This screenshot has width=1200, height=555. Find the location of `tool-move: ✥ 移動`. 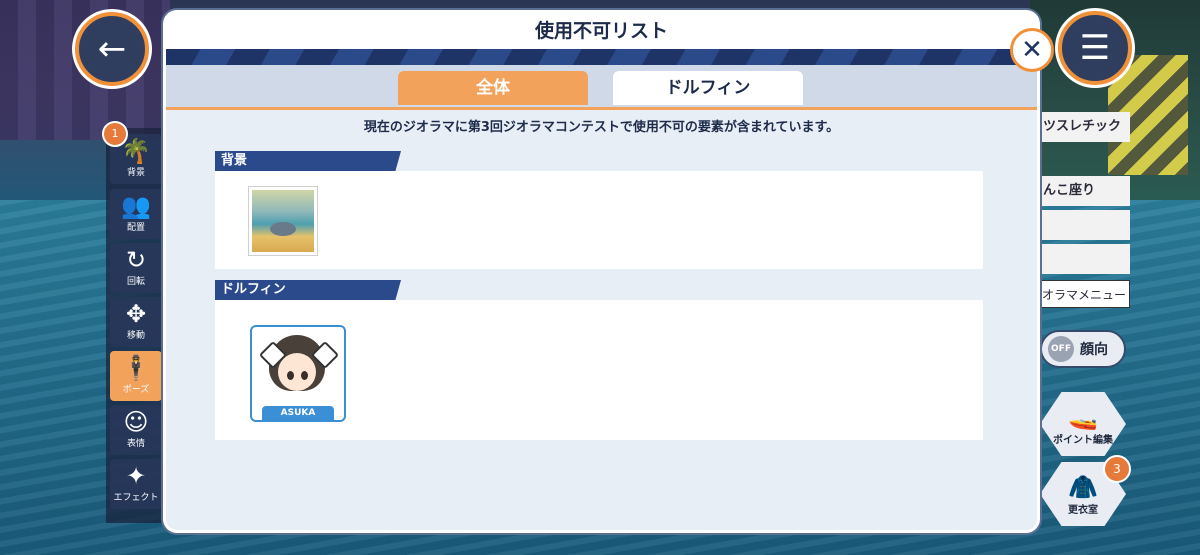

tool-move: ✥ 移動 is located at coordinates (136, 322).